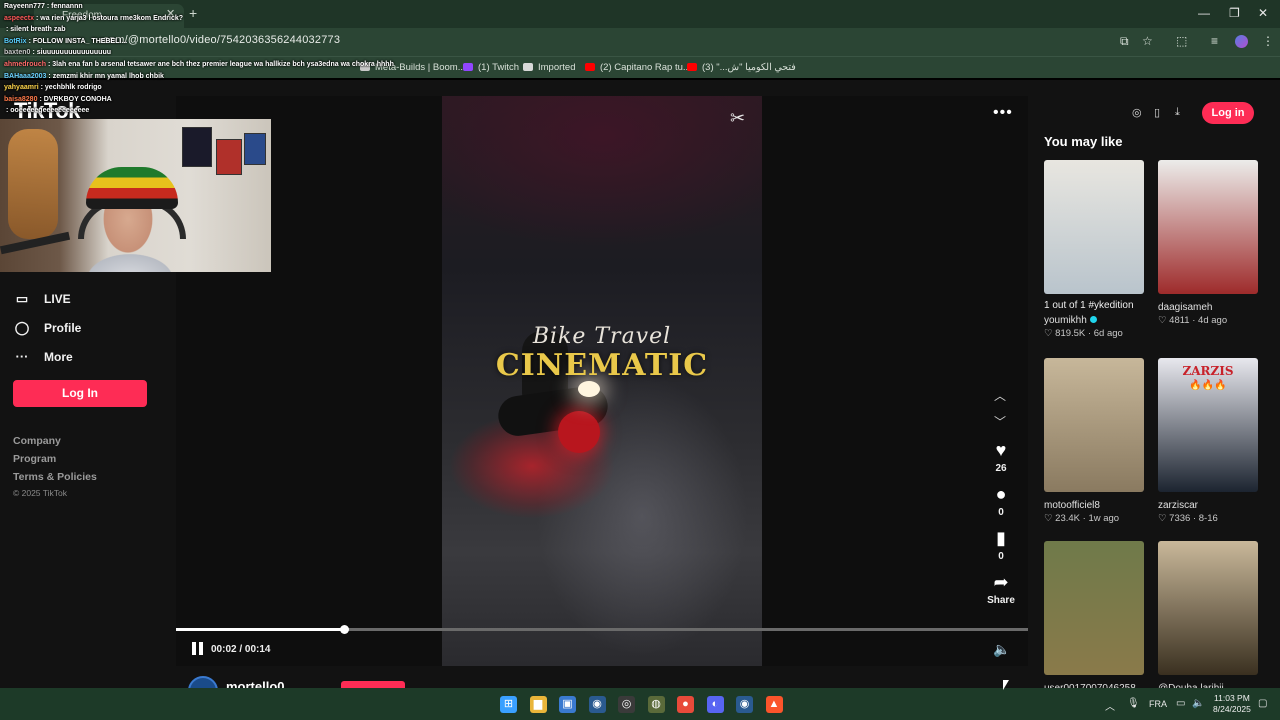  Describe the element at coordinates (22, 327) in the screenshot. I see `profile-icon: ◯` at that location.